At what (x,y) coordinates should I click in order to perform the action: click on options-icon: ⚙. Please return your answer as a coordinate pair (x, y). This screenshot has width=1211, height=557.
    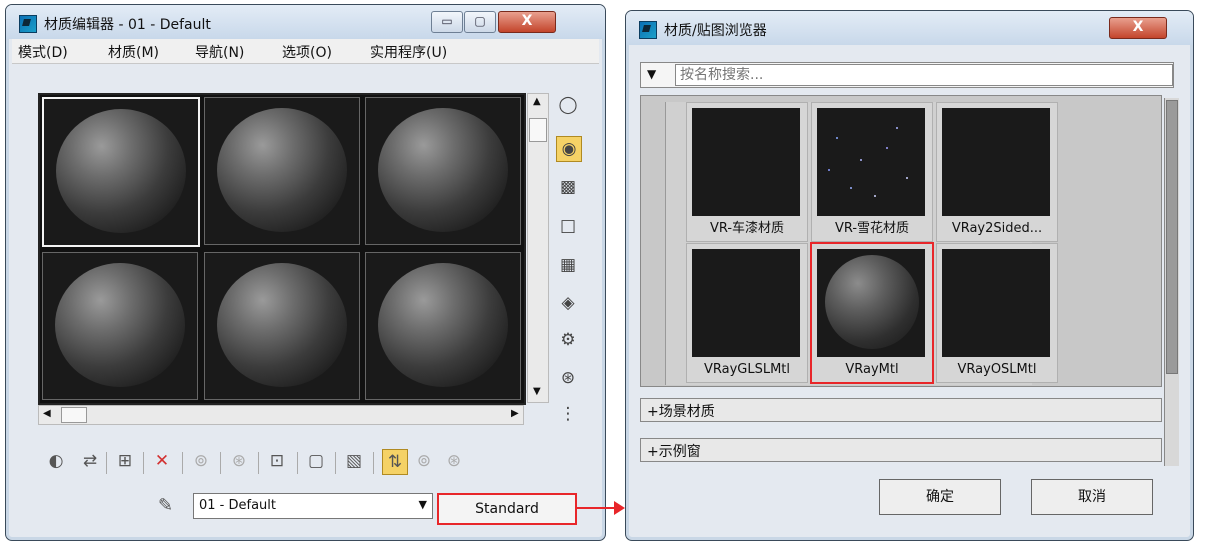
    Looking at the image, I should click on (568, 340).